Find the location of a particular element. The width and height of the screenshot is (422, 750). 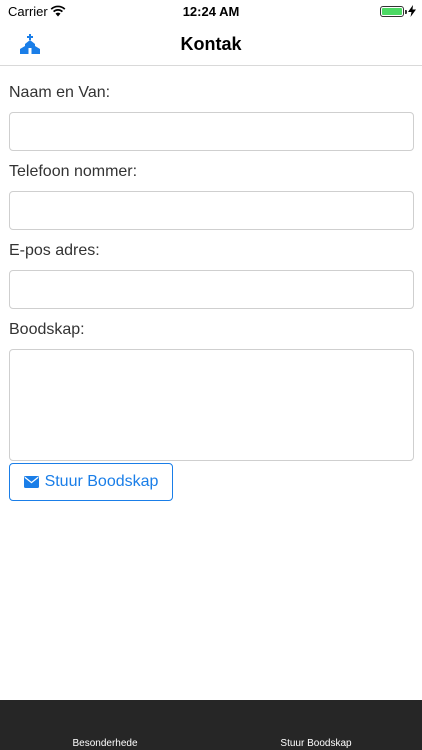

envelope-icon is located at coordinates (31, 482).